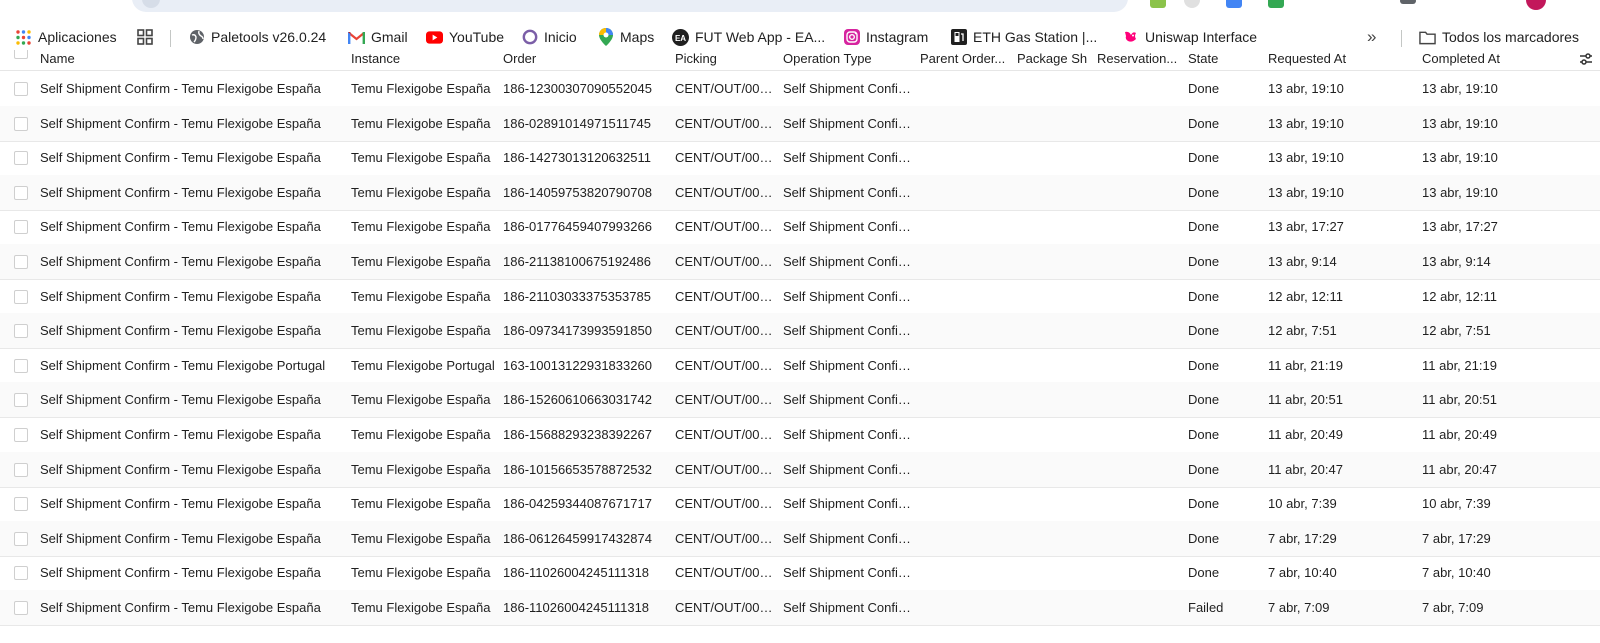 This screenshot has width=1600, height=643. Describe the element at coordinates (1408, 2) in the screenshot. I see `tab-search-icon` at that location.